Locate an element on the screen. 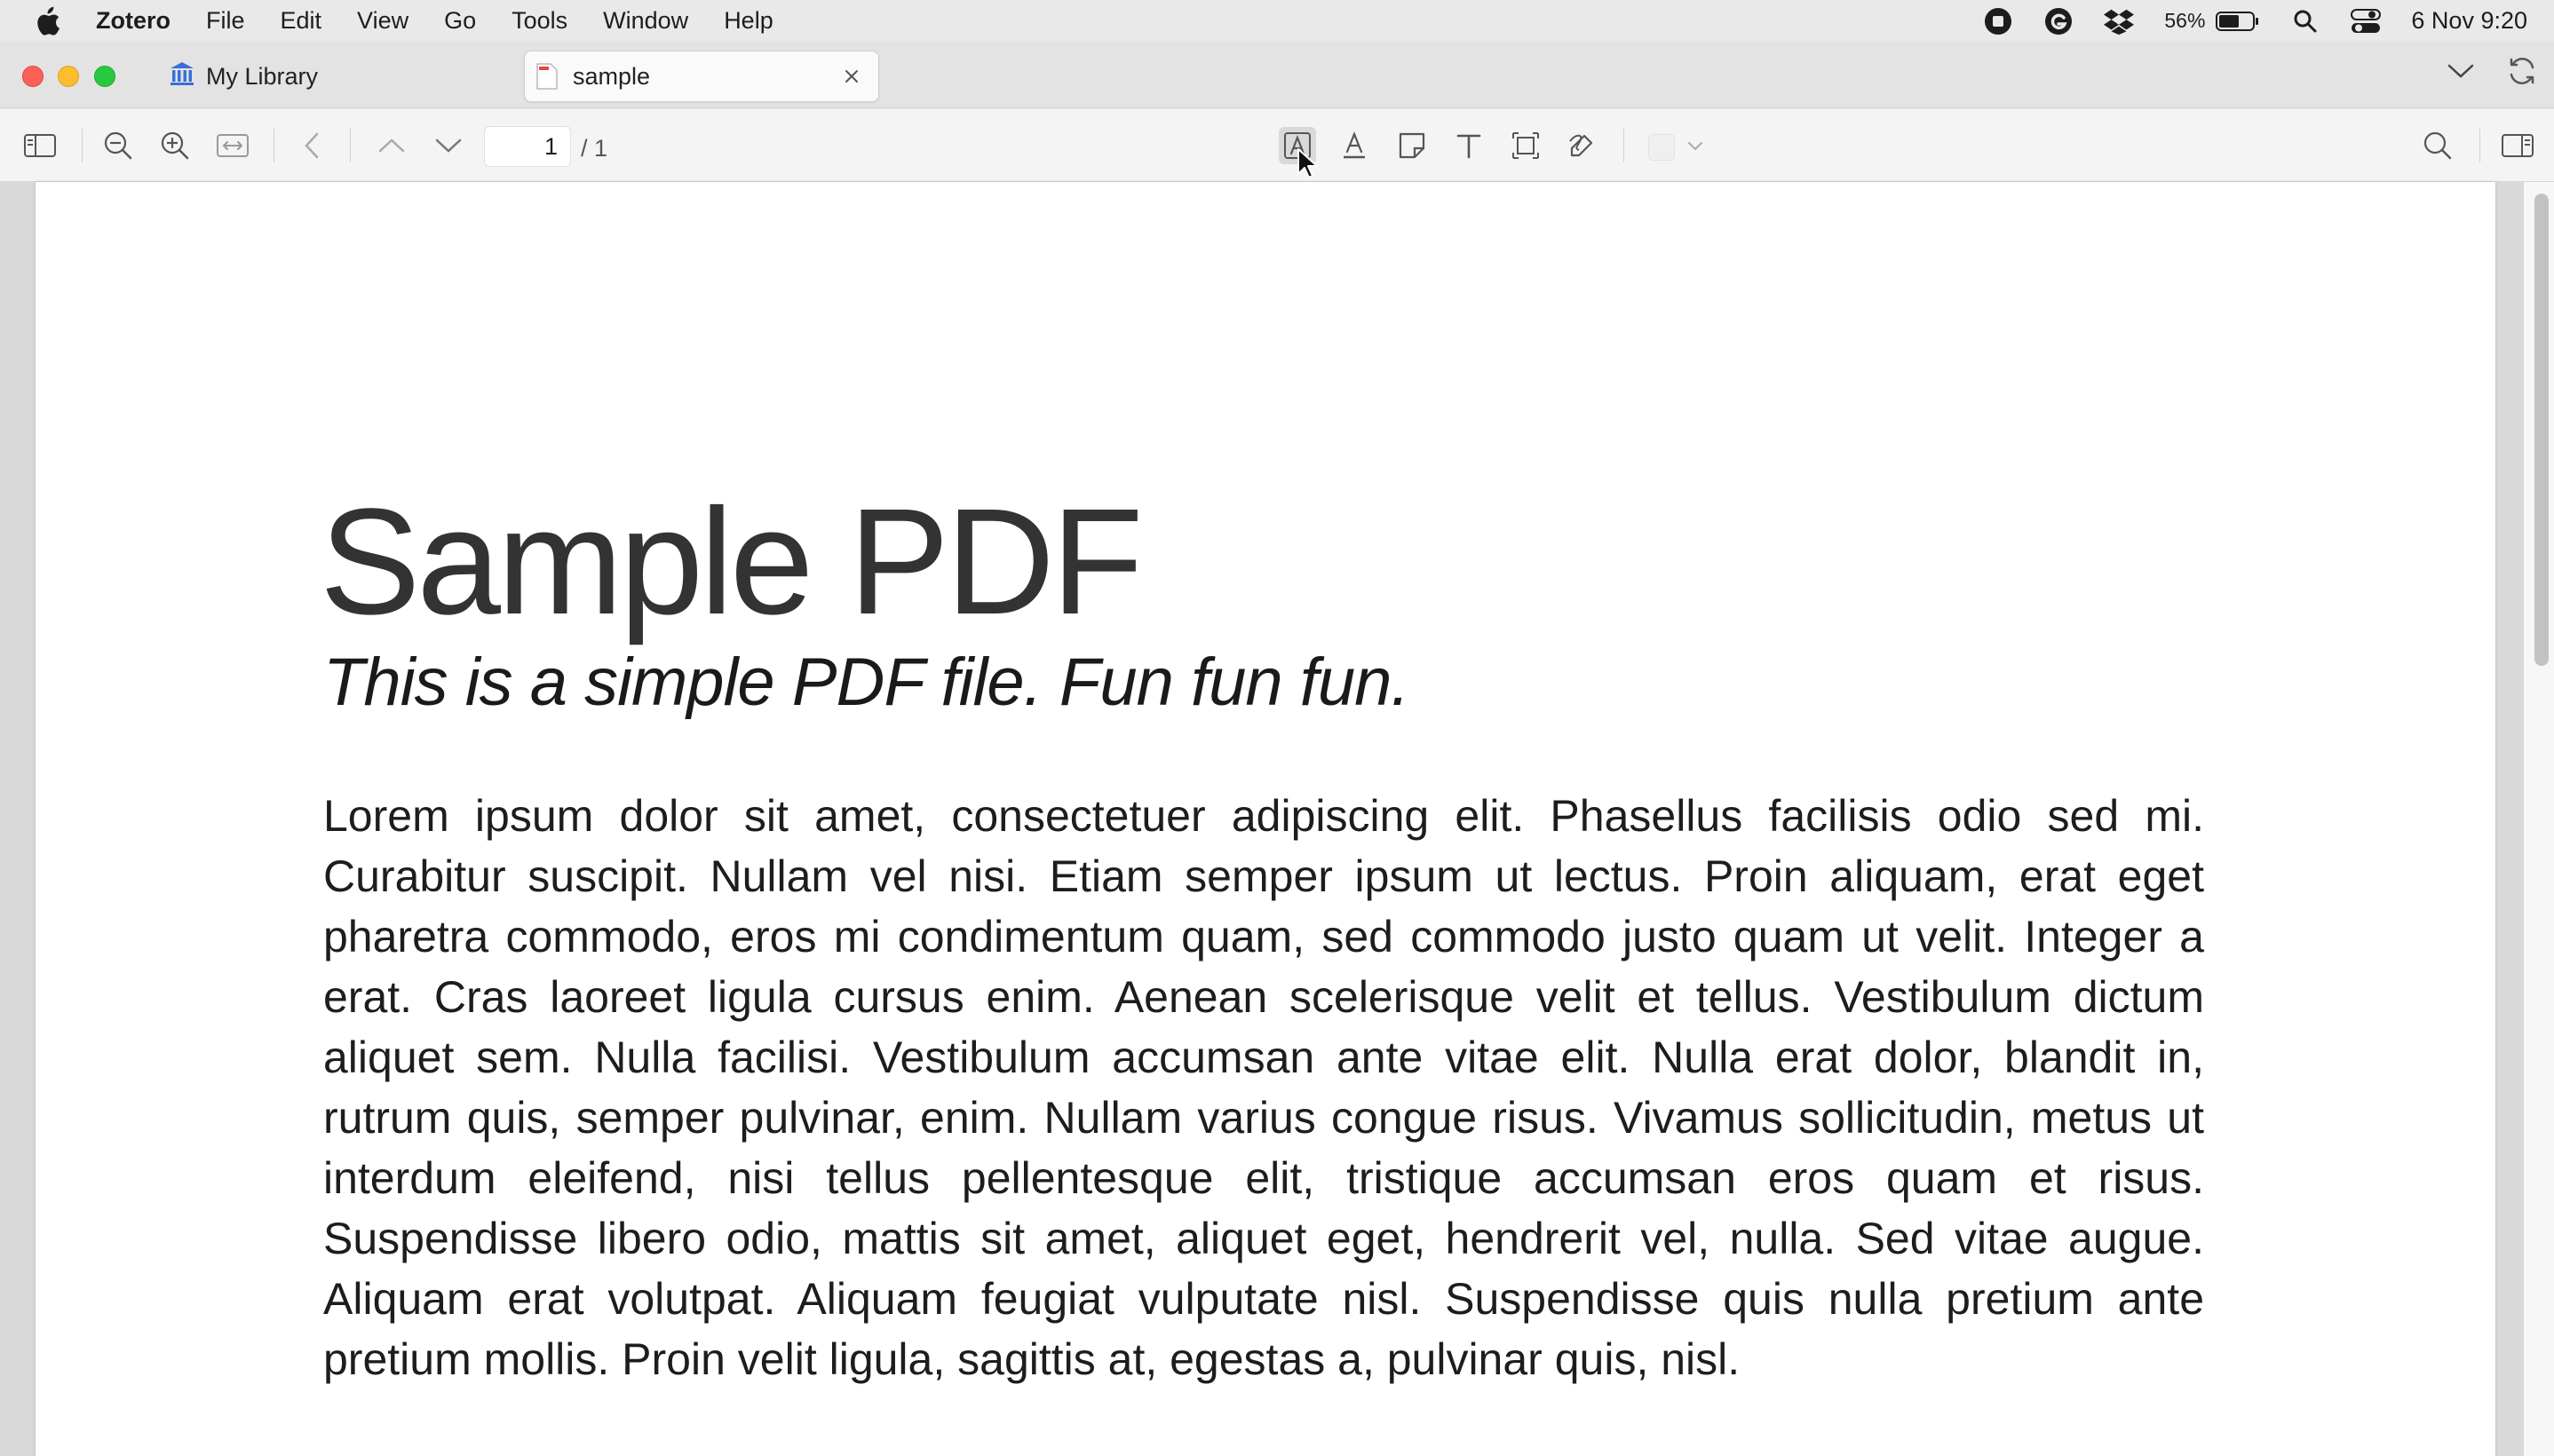 Image resolution: width=2554 pixels, height=1456 pixels. dropbox-icon is located at coordinates (2120, 21).